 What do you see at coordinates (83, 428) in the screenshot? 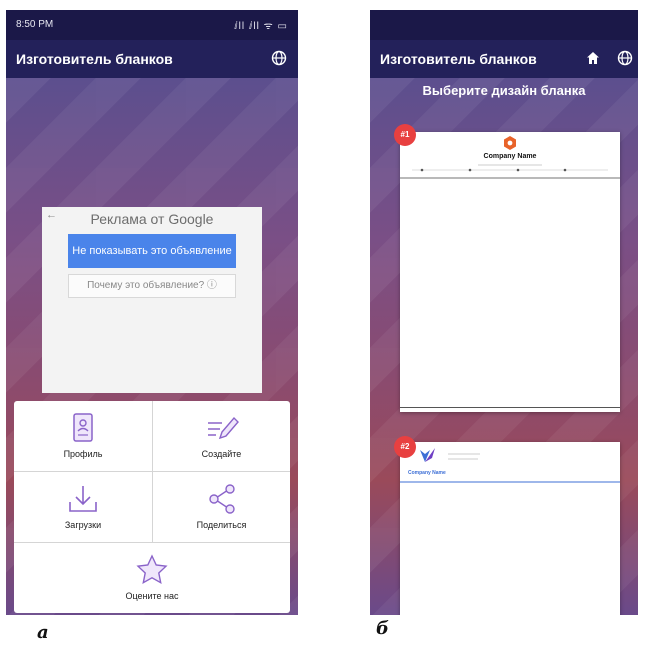
I see `profile-icon` at bounding box center [83, 428].